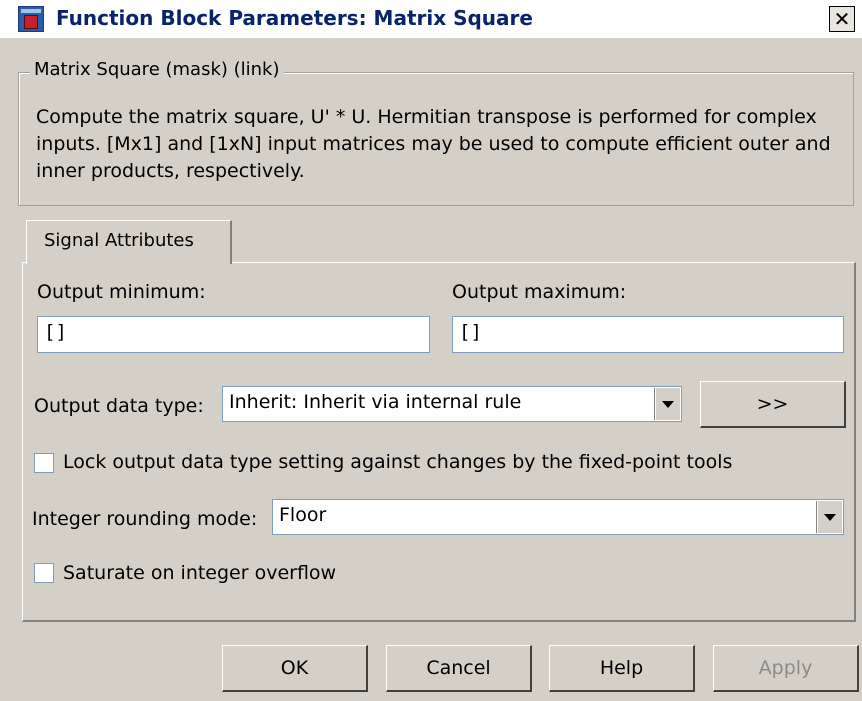  Describe the element at coordinates (44, 463) in the screenshot. I see `lock-output-data-type-checkbox` at that location.